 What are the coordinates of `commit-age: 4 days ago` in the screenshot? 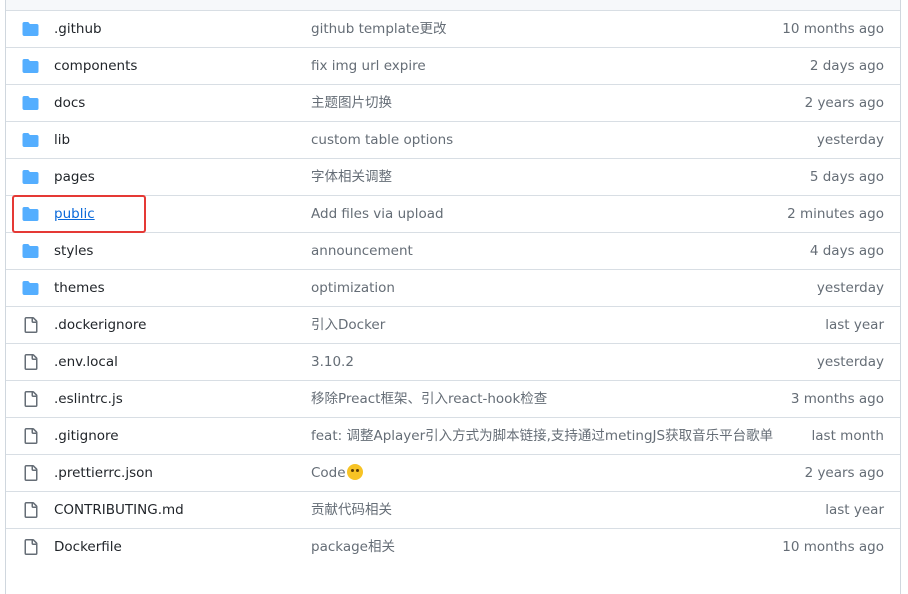 It's located at (846, 251).